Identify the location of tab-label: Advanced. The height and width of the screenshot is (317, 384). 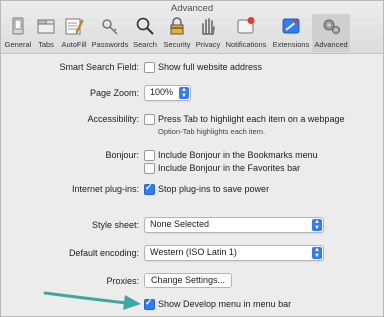
(331, 44).